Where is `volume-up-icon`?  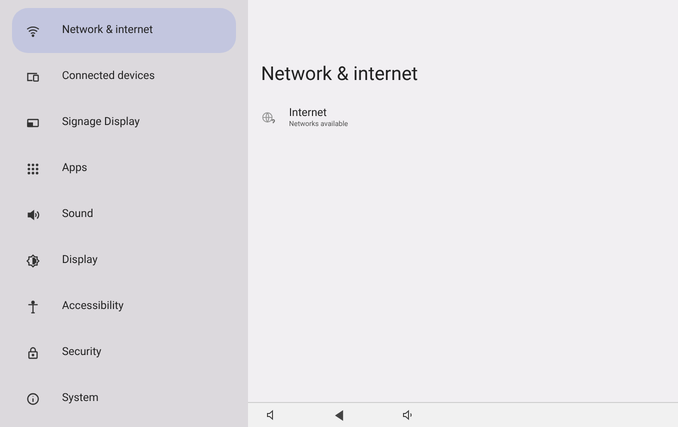
volume-up-icon is located at coordinates (408, 415).